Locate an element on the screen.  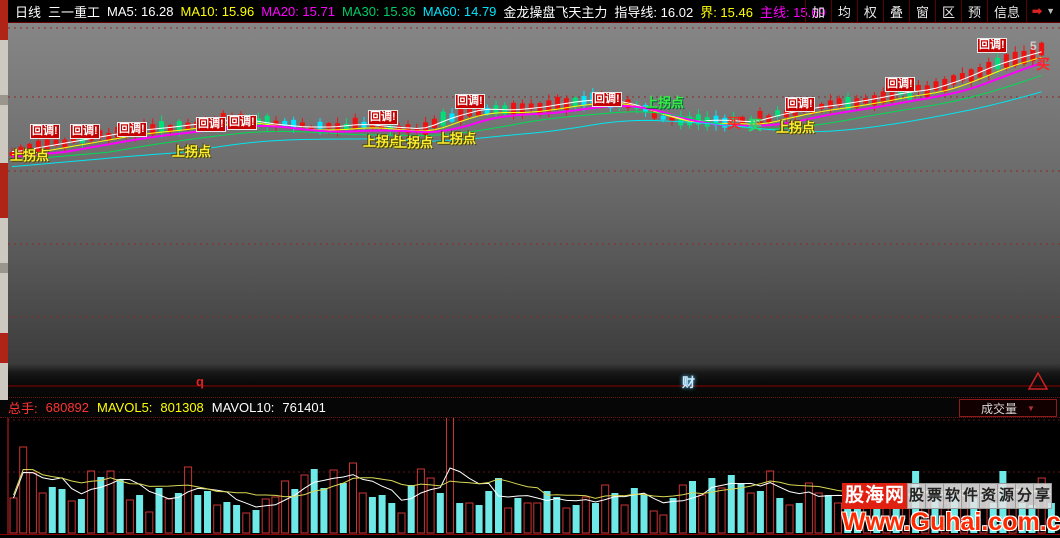
number-label: 5 is located at coordinates (1033, 46).